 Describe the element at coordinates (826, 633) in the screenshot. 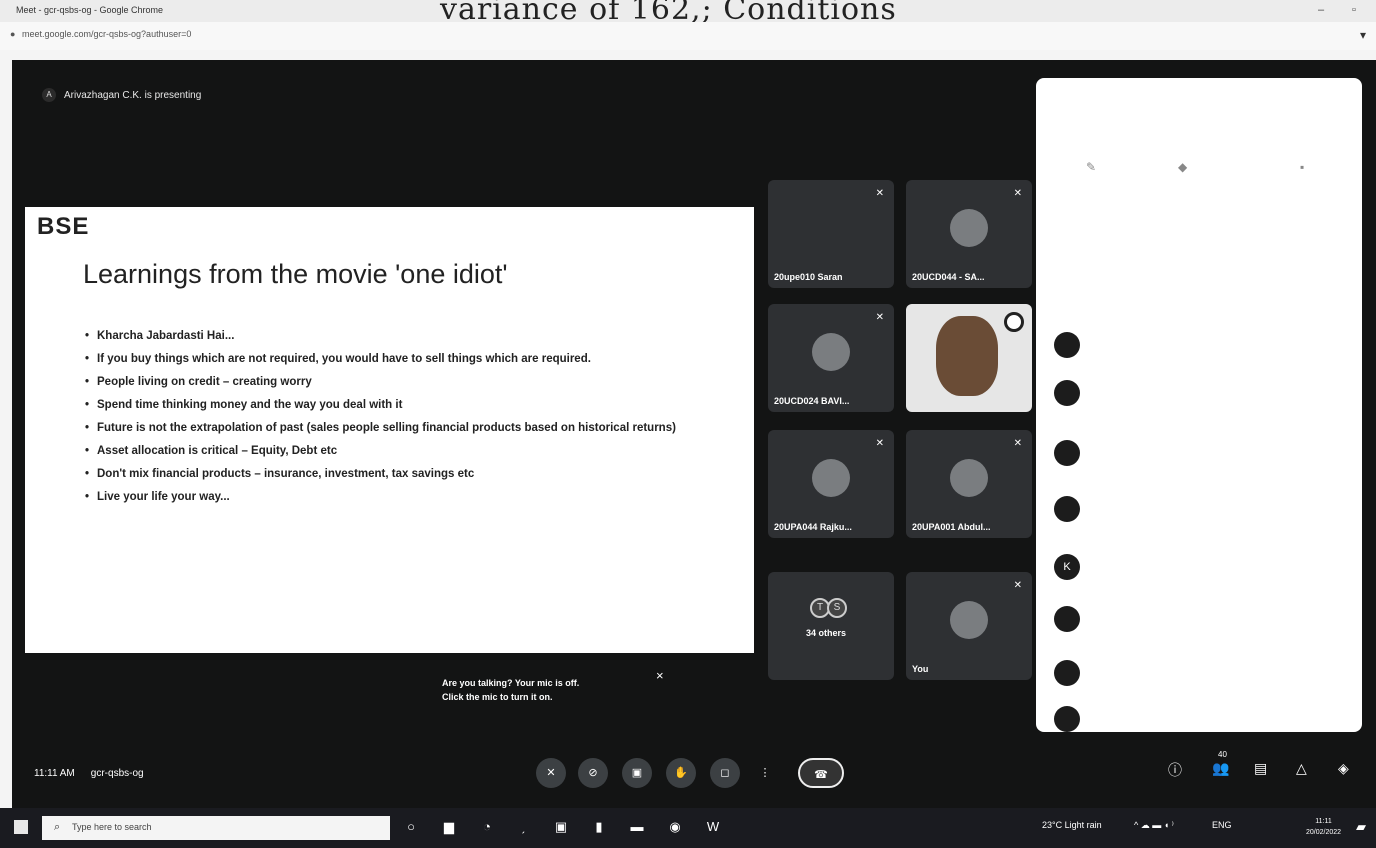

I see `others-count: 34 others` at that location.